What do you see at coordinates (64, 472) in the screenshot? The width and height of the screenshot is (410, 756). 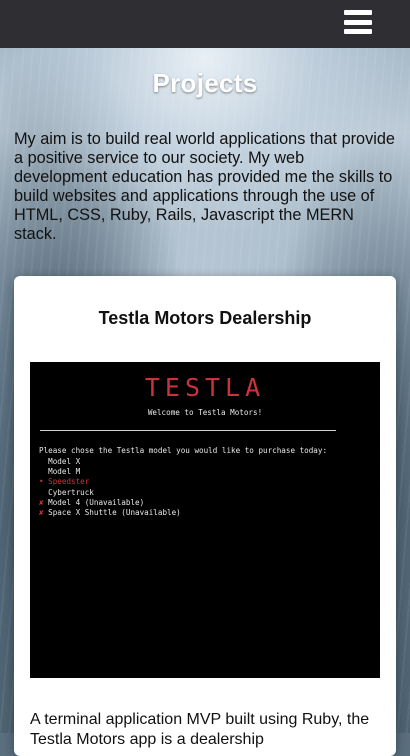 I see `screenshot-option-label: Model M` at bounding box center [64, 472].